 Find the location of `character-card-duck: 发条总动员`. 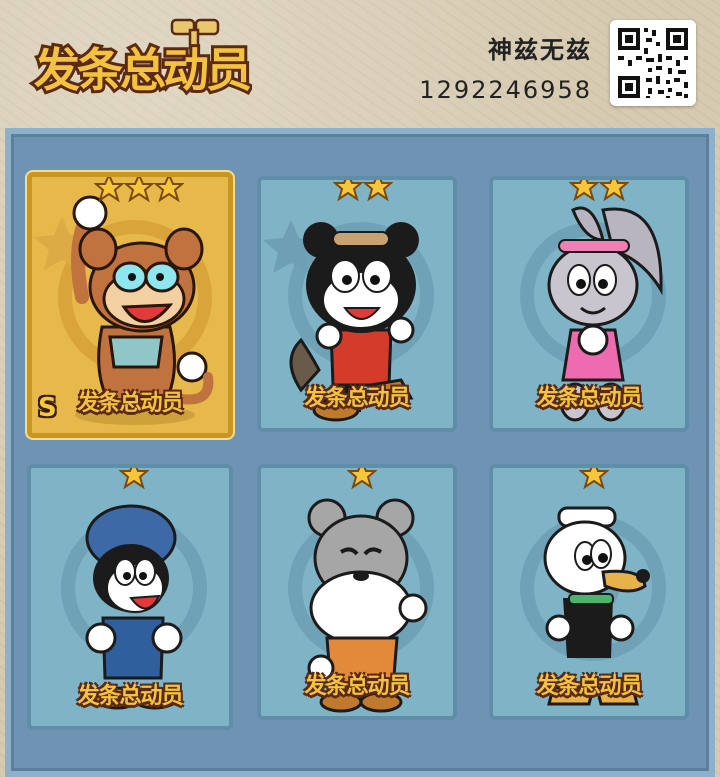

character-card-duck: 发条总动员 is located at coordinates (589, 592).